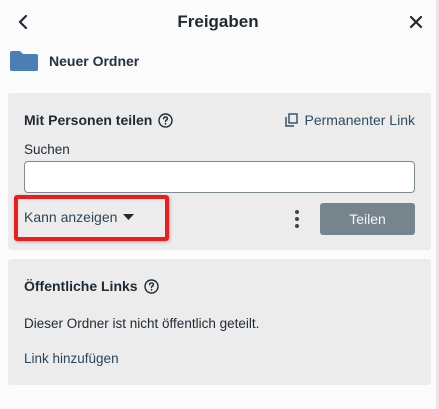  I want to click on copy-icon, so click(292, 120).